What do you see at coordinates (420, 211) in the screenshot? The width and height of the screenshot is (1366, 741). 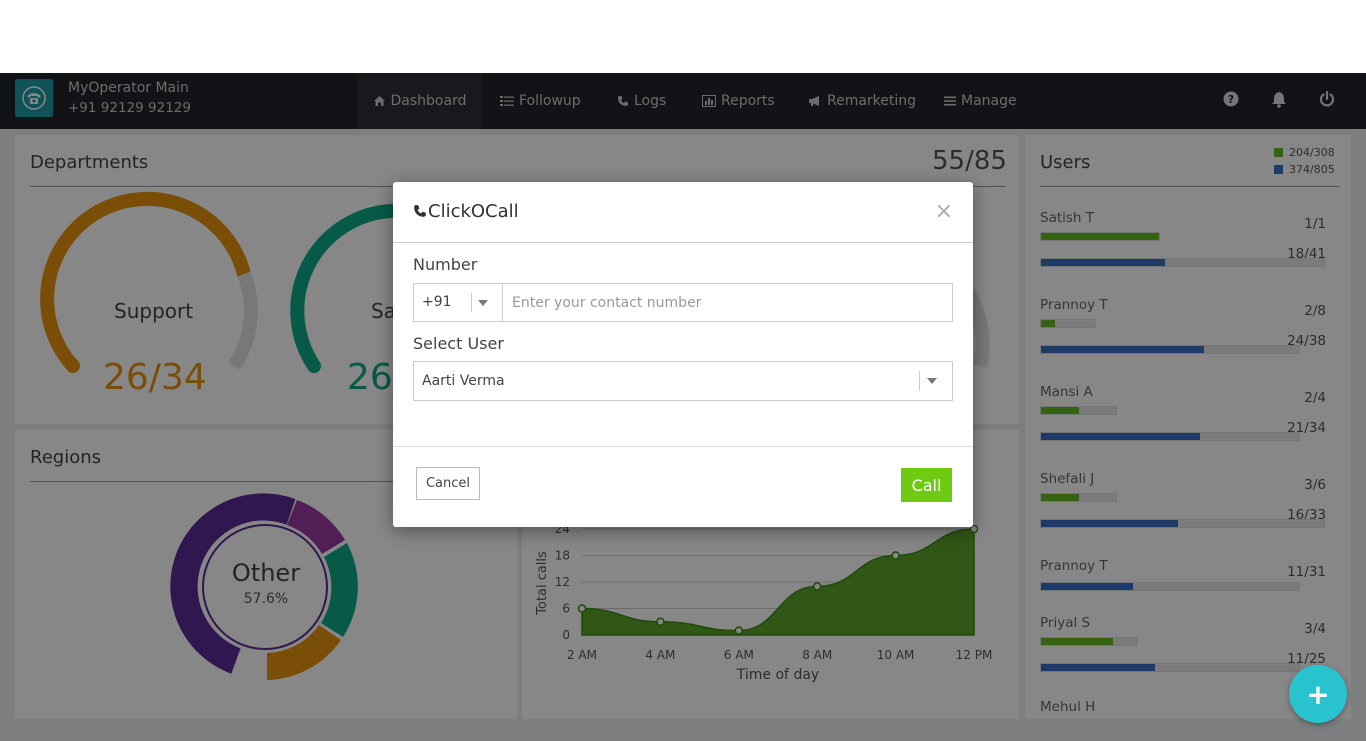 I see `phone-icon` at bounding box center [420, 211].